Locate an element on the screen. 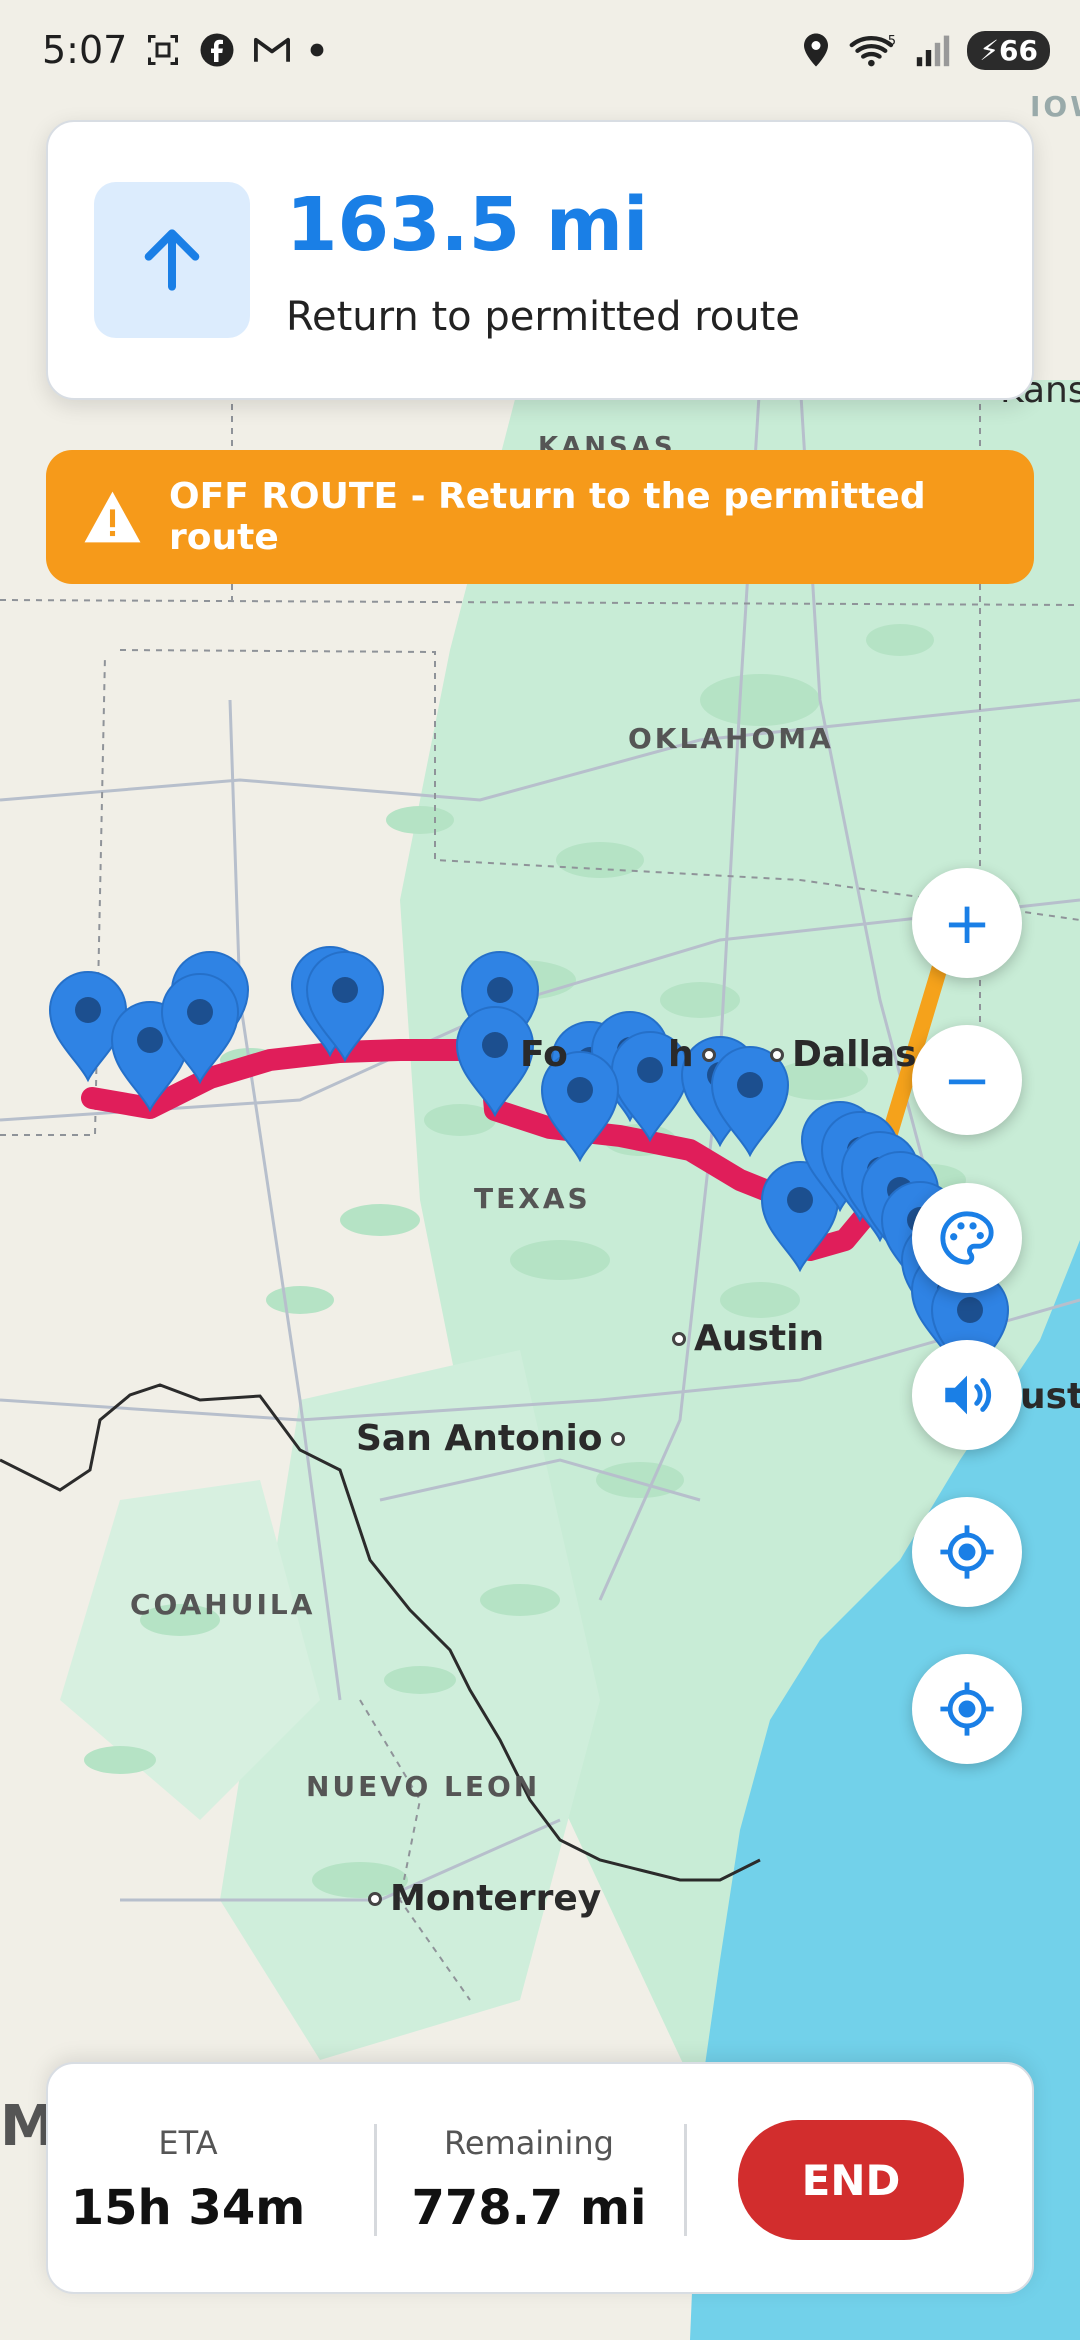 Image resolution: width=1080 pixels, height=2340 pixels. city-name-san-antonio: San Antonio is located at coordinates (479, 1438).